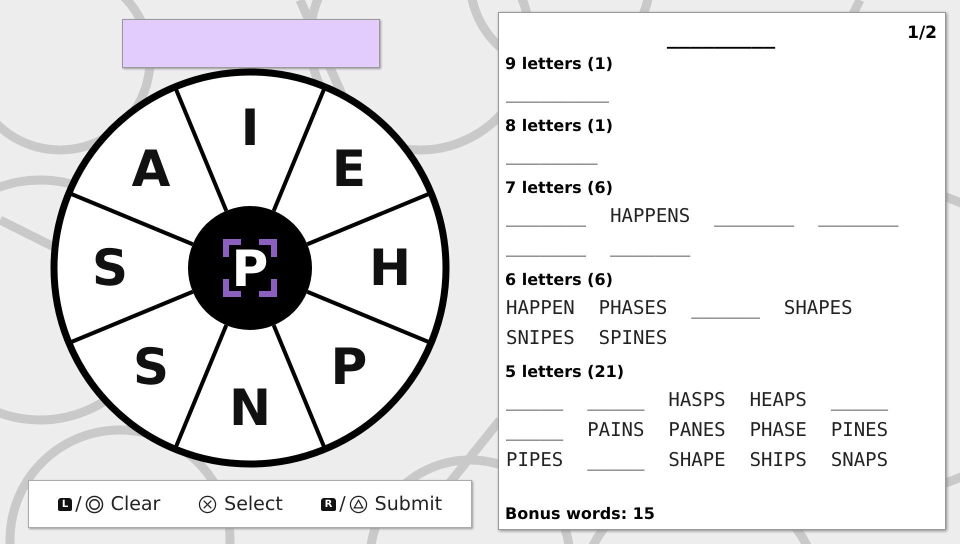 This screenshot has width=960, height=544. Describe the element at coordinates (540, 308) in the screenshot. I see `word-entry: HAPPEN` at that location.